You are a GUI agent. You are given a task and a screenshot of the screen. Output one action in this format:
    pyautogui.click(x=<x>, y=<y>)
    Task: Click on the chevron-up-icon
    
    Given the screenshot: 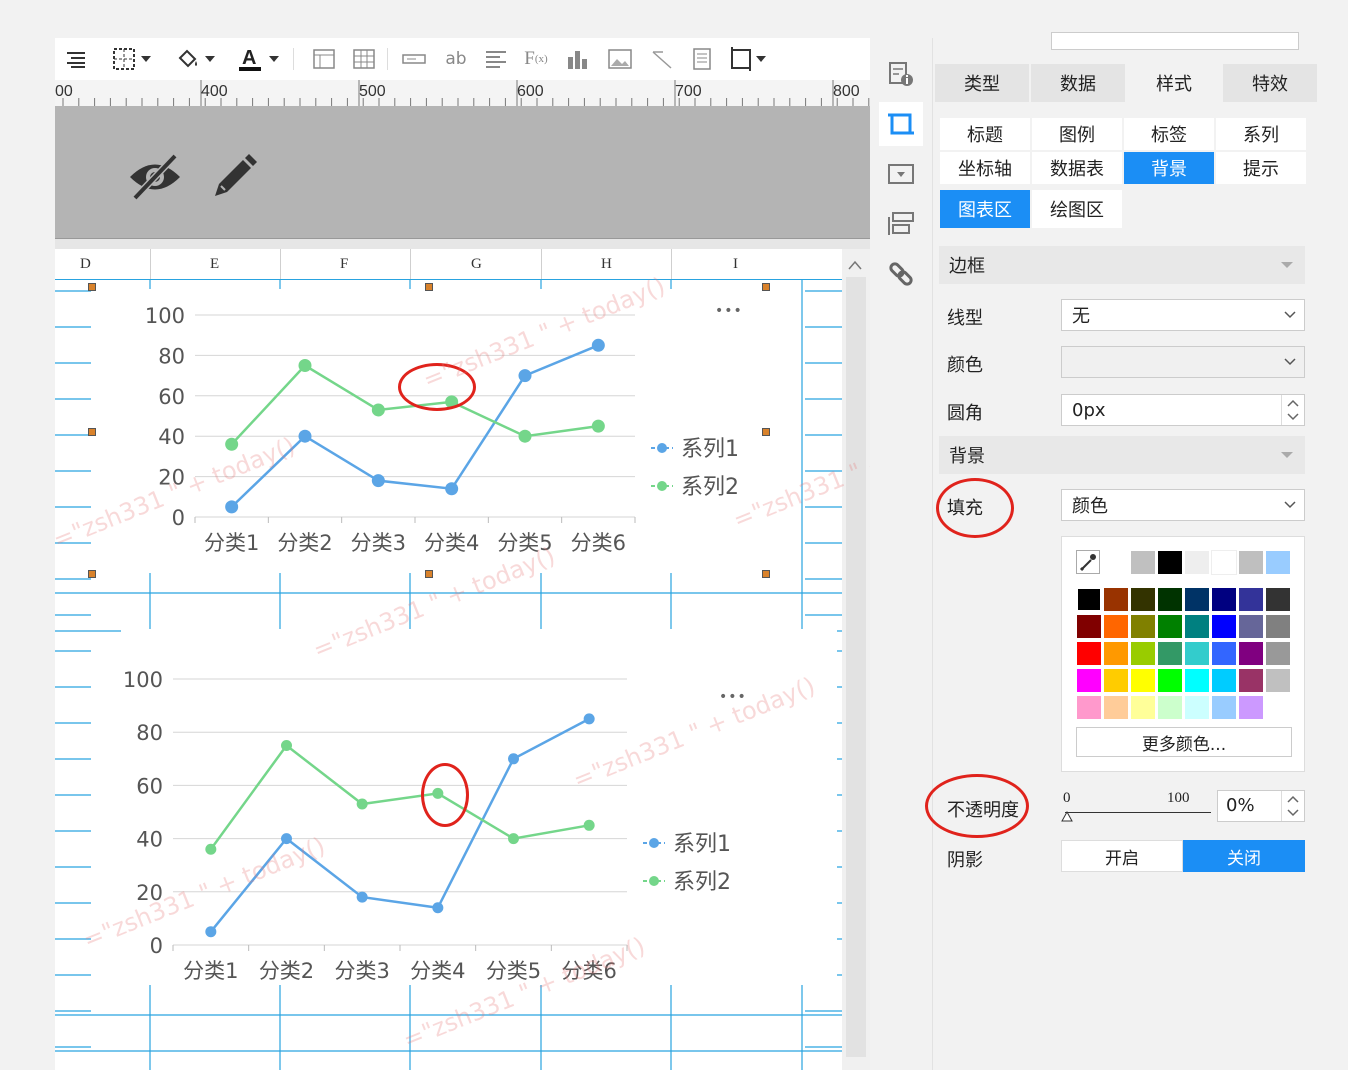 What is the action you would take?
    pyautogui.click(x=855, y=264)
    